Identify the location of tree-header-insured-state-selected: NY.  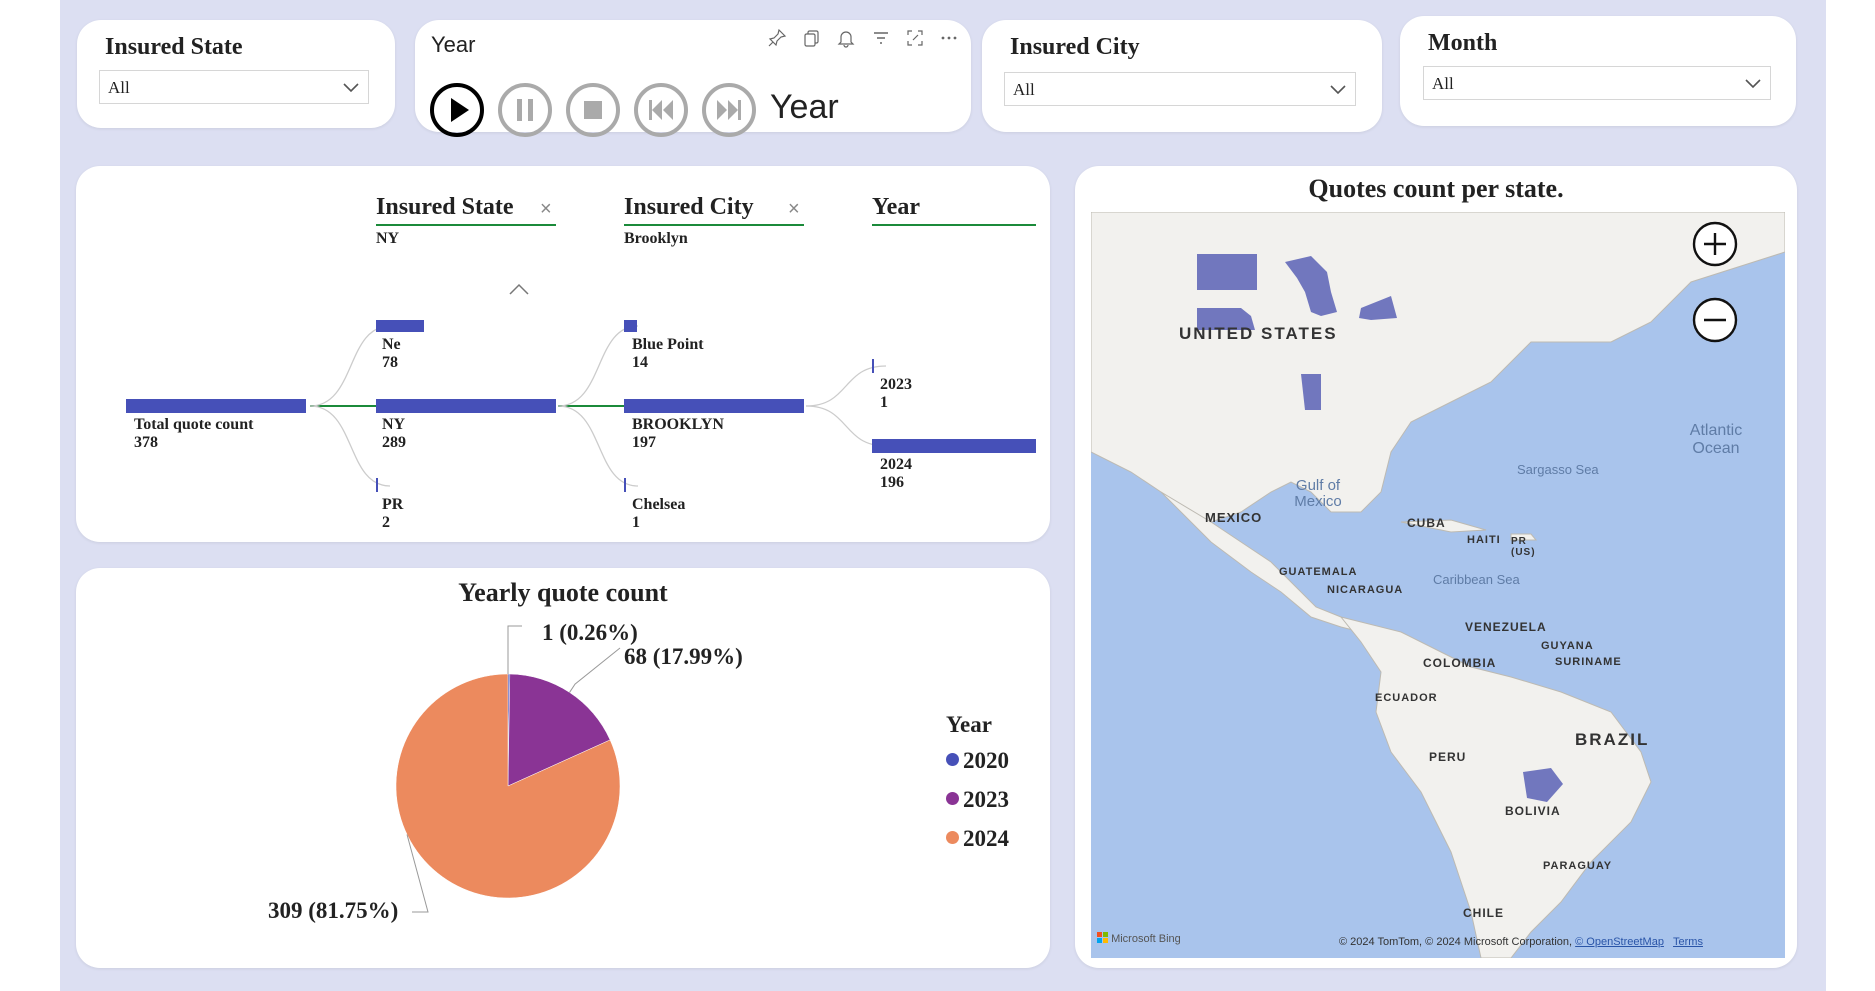
(388, 238).